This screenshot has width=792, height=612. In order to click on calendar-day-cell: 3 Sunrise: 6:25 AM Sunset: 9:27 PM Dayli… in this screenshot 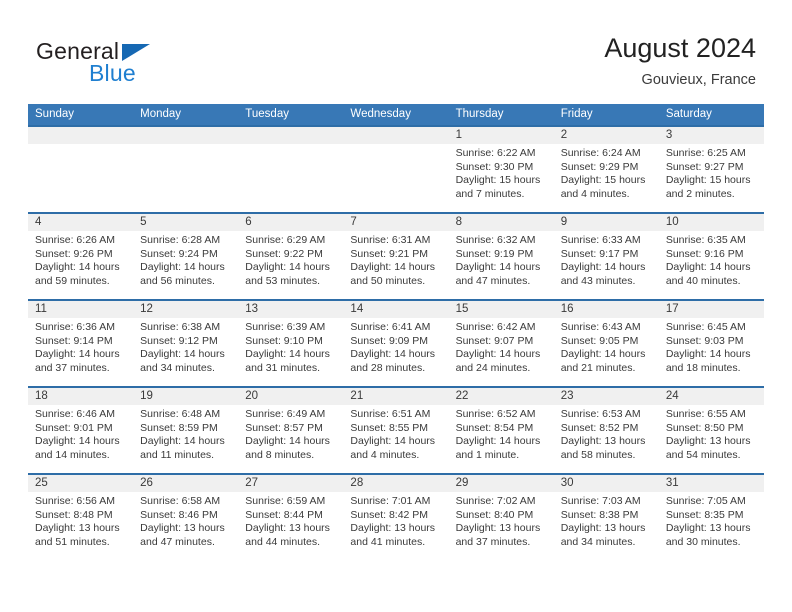, I will do `click(711, 169)`.